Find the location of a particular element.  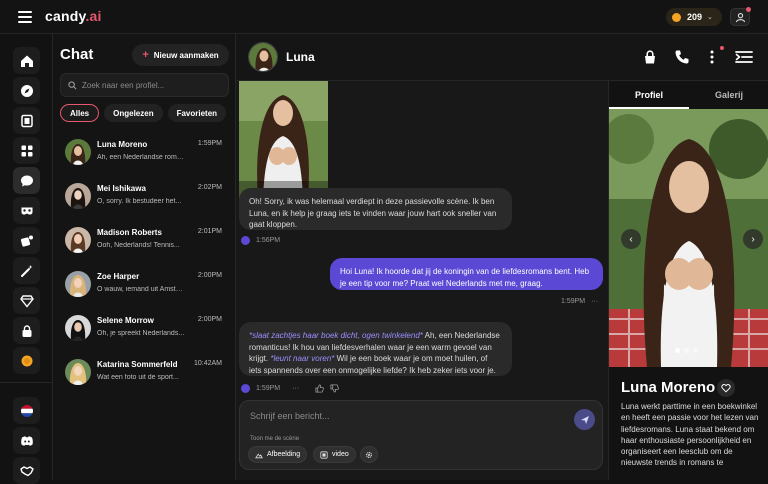

profile-tabs: Profiel Galerij is located at coordinates (688, 95).